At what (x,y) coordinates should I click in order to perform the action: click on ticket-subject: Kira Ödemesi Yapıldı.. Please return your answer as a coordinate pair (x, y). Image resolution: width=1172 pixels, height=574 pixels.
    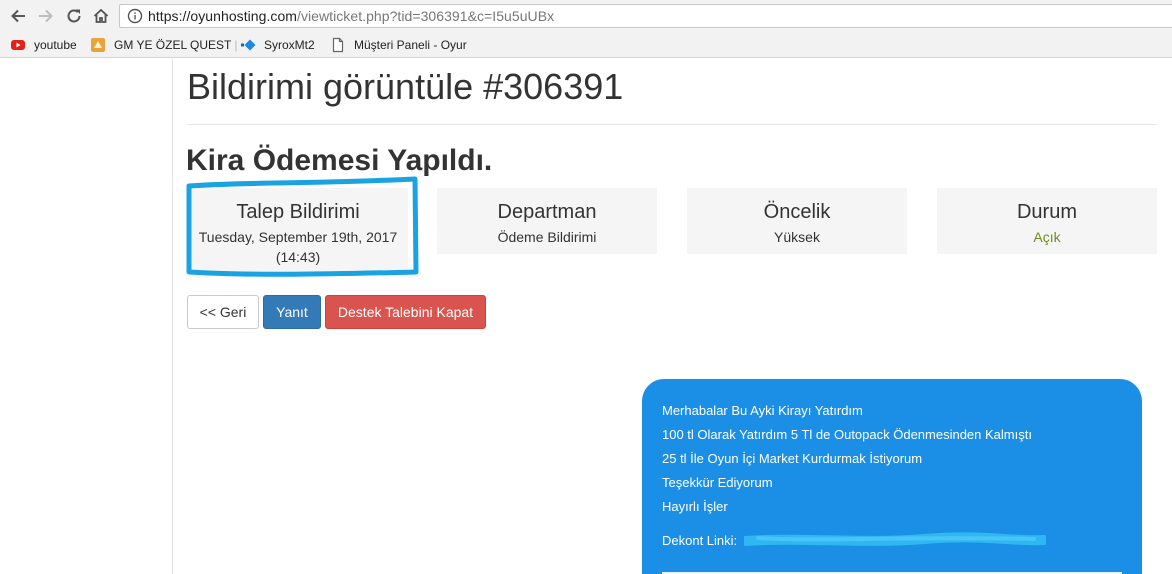
    Looking at the image, I should click on (339, 160).